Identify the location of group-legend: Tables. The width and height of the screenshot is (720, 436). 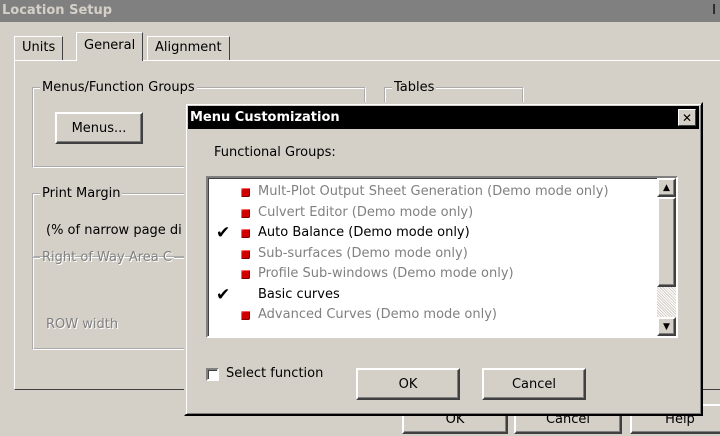
(414, 87).